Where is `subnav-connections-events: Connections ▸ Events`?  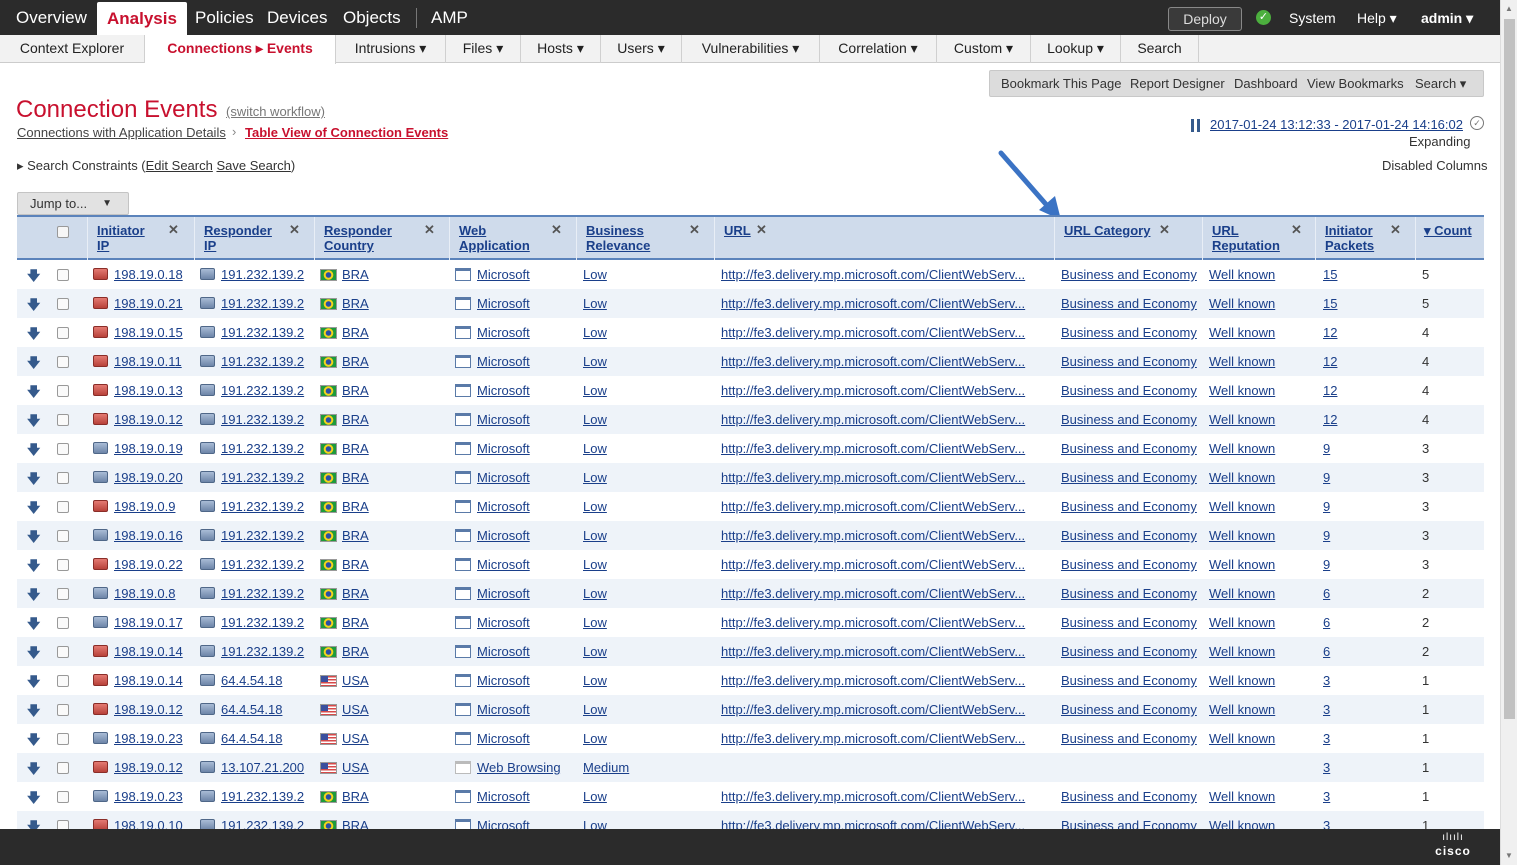 subnav-connections-events: Connections ▸ Events is located at coordinates (240, 49).